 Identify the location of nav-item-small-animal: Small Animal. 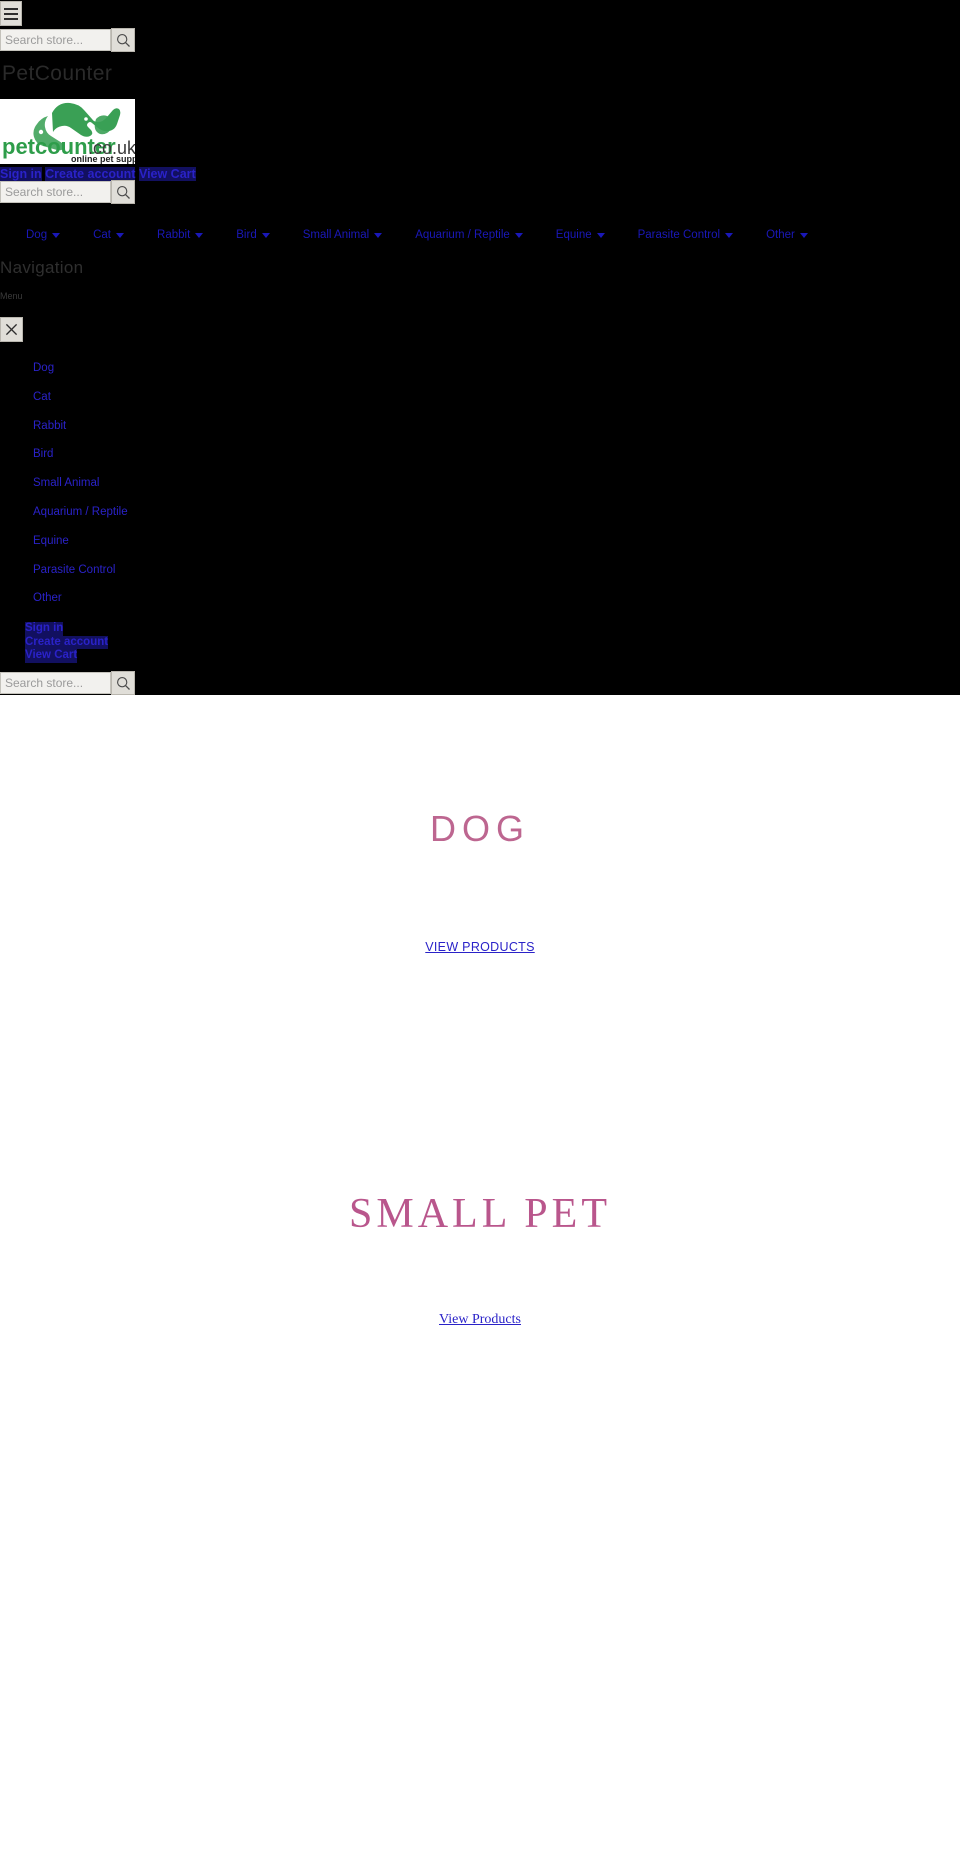
(342, 235).